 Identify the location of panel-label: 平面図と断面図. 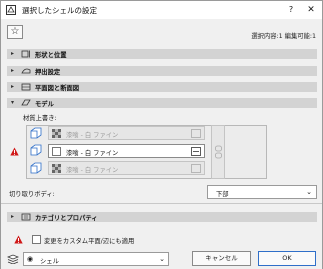
(57, 88).